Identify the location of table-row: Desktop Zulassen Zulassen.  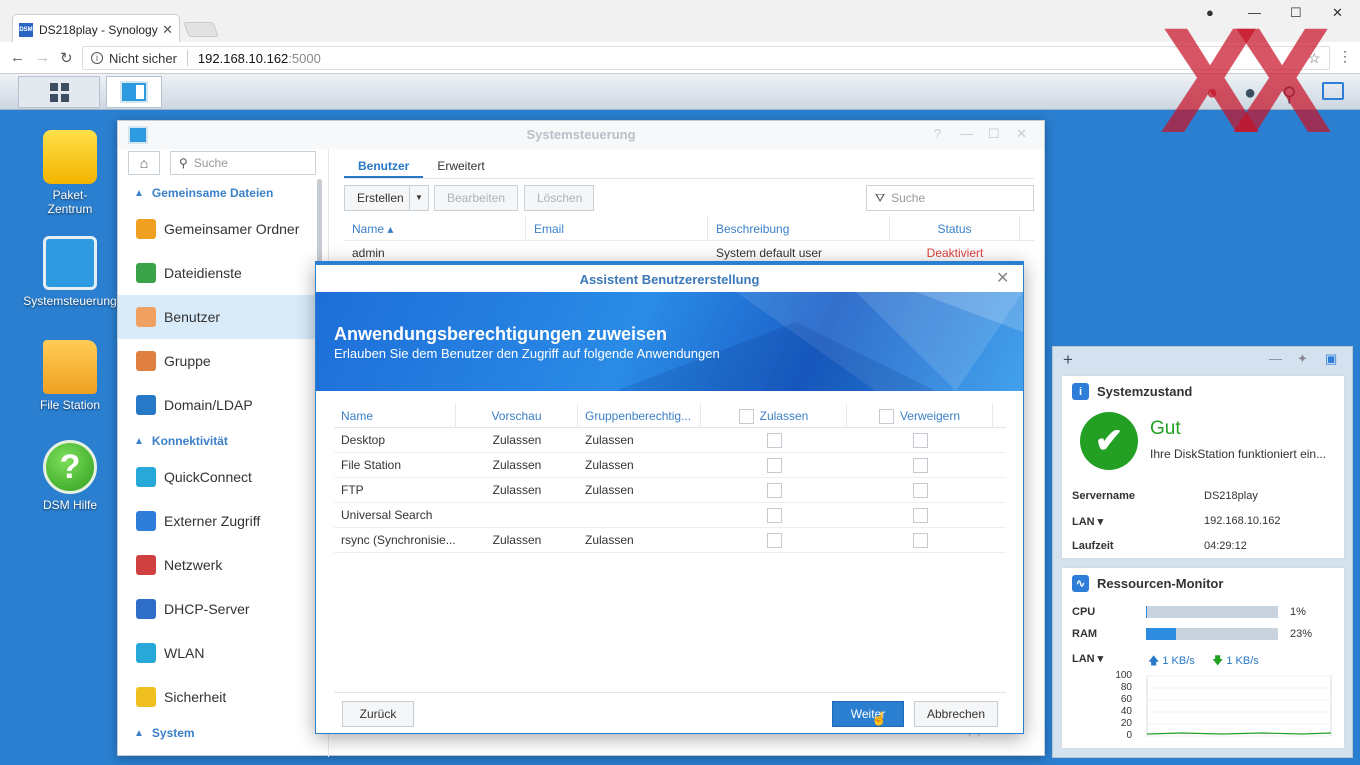
(670, 440).